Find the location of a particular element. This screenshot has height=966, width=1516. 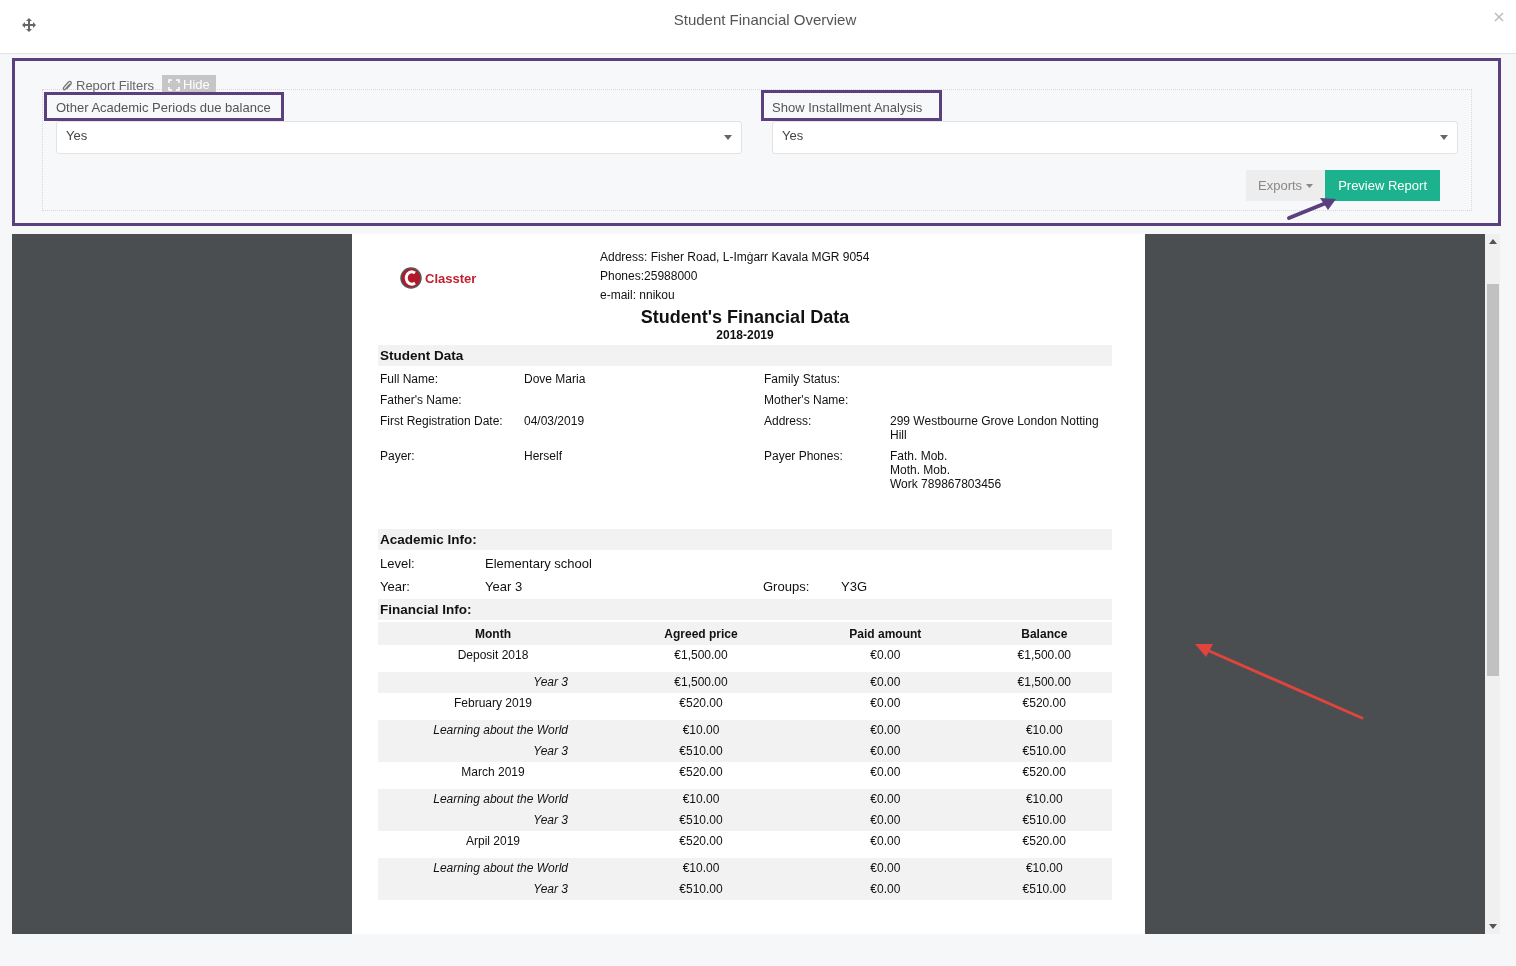

column-header: Balance is located at coordinates (1044, 632).